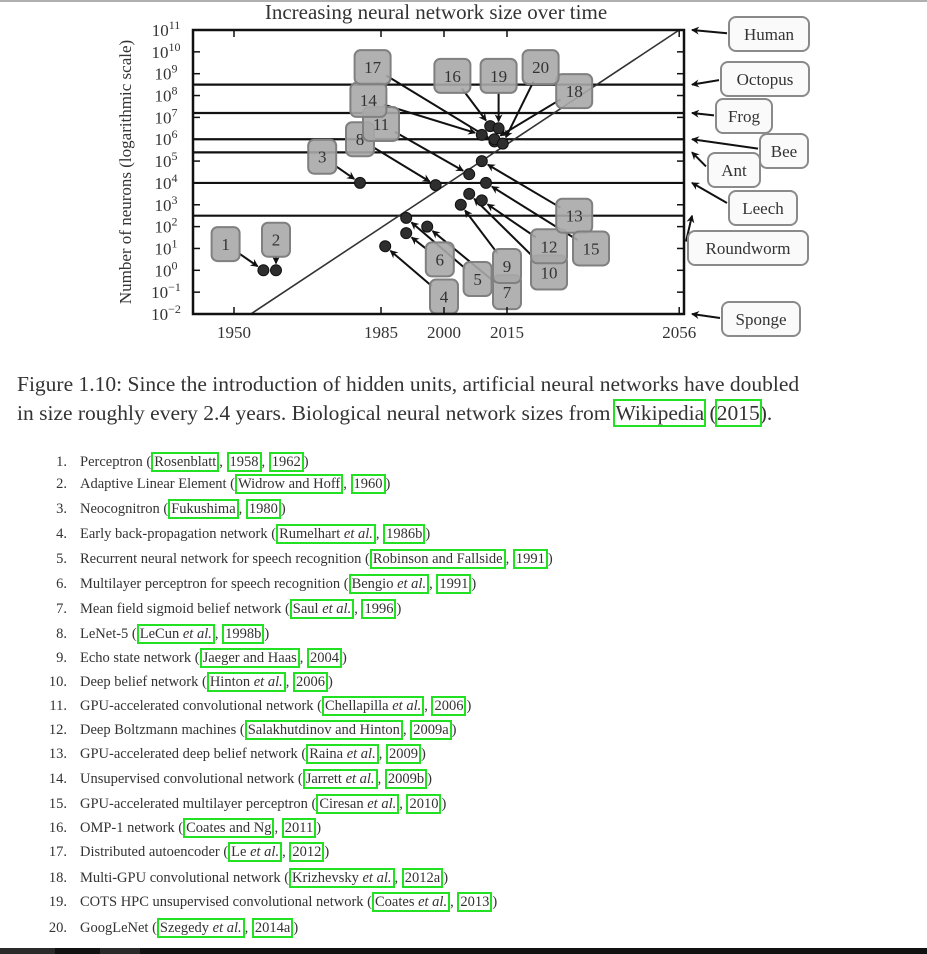 Image resolution: width=927 pixels, height=954 pixels. What do you see at coordinates (507, 332) in the screenshot?
I see `x-tick-label: 2015` at bounding box center [507, 332].